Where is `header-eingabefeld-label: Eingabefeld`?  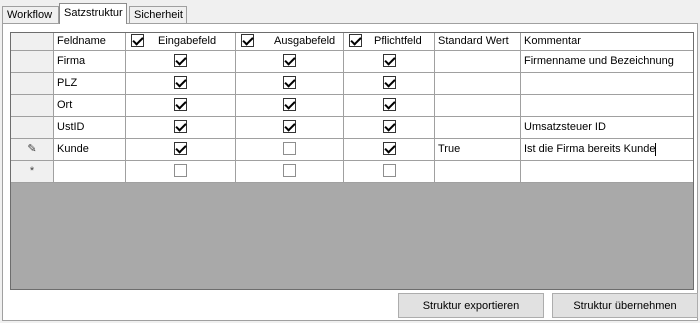 header-eingabefeld-label: Eingabefeld is located at coordinates (187, 41).